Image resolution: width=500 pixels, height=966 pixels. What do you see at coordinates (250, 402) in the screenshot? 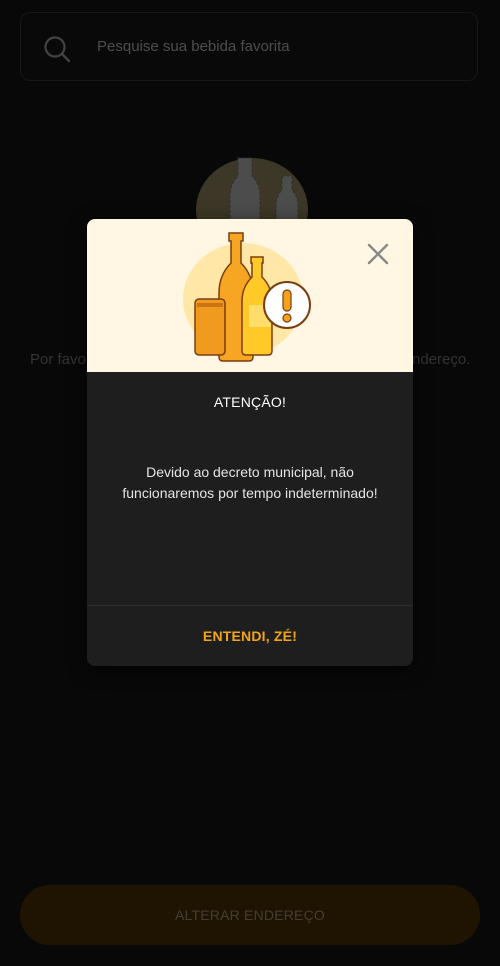
I see `dialog-title: ATENÇÃO!` at bounding box center [250, 402].